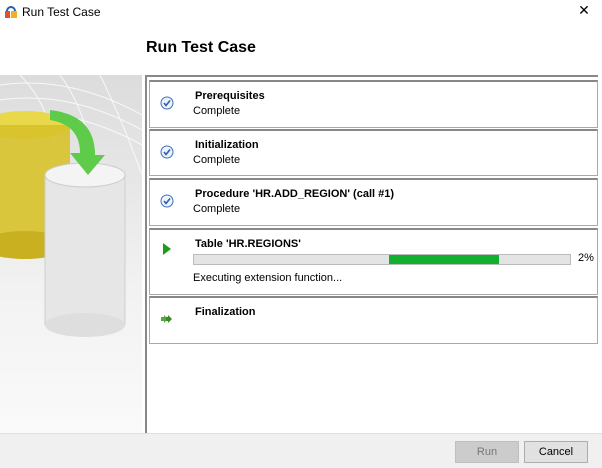  Describe the element at coordinates (373, 104) in the screenshot. I see `step-prerequisites: Prerequisites Complete` at that location.